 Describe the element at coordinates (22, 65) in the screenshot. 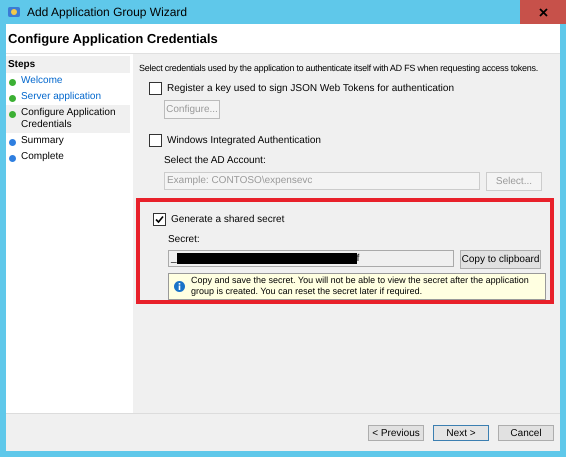

I see `steps-heading: Steps` at that location.